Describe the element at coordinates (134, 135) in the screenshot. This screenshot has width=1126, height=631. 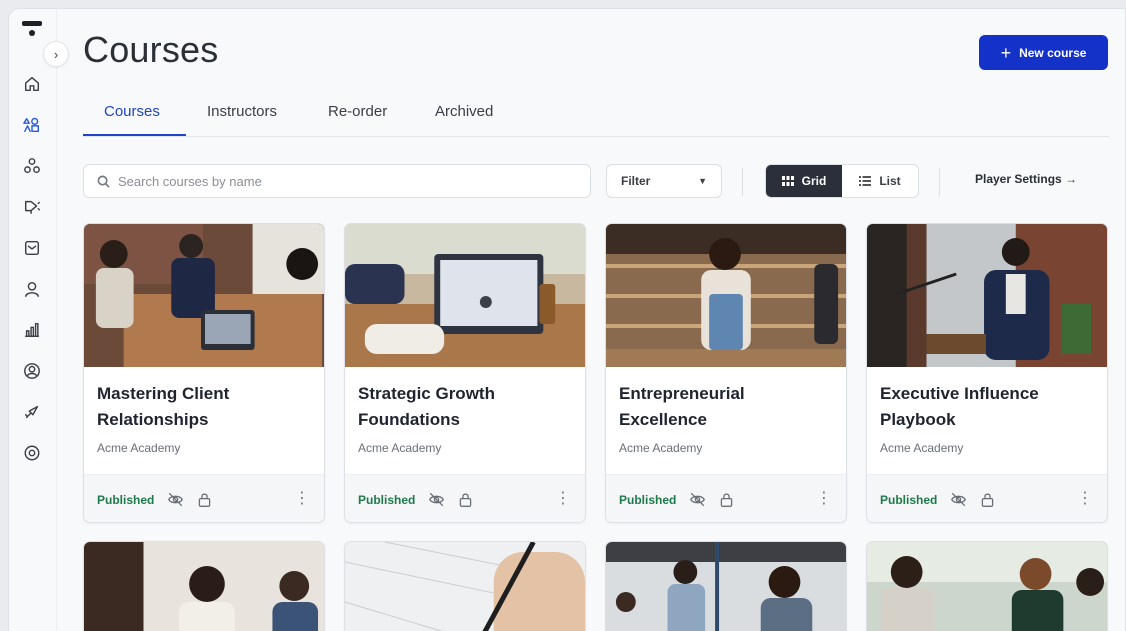
I see `active-tab-indicator` at that location.